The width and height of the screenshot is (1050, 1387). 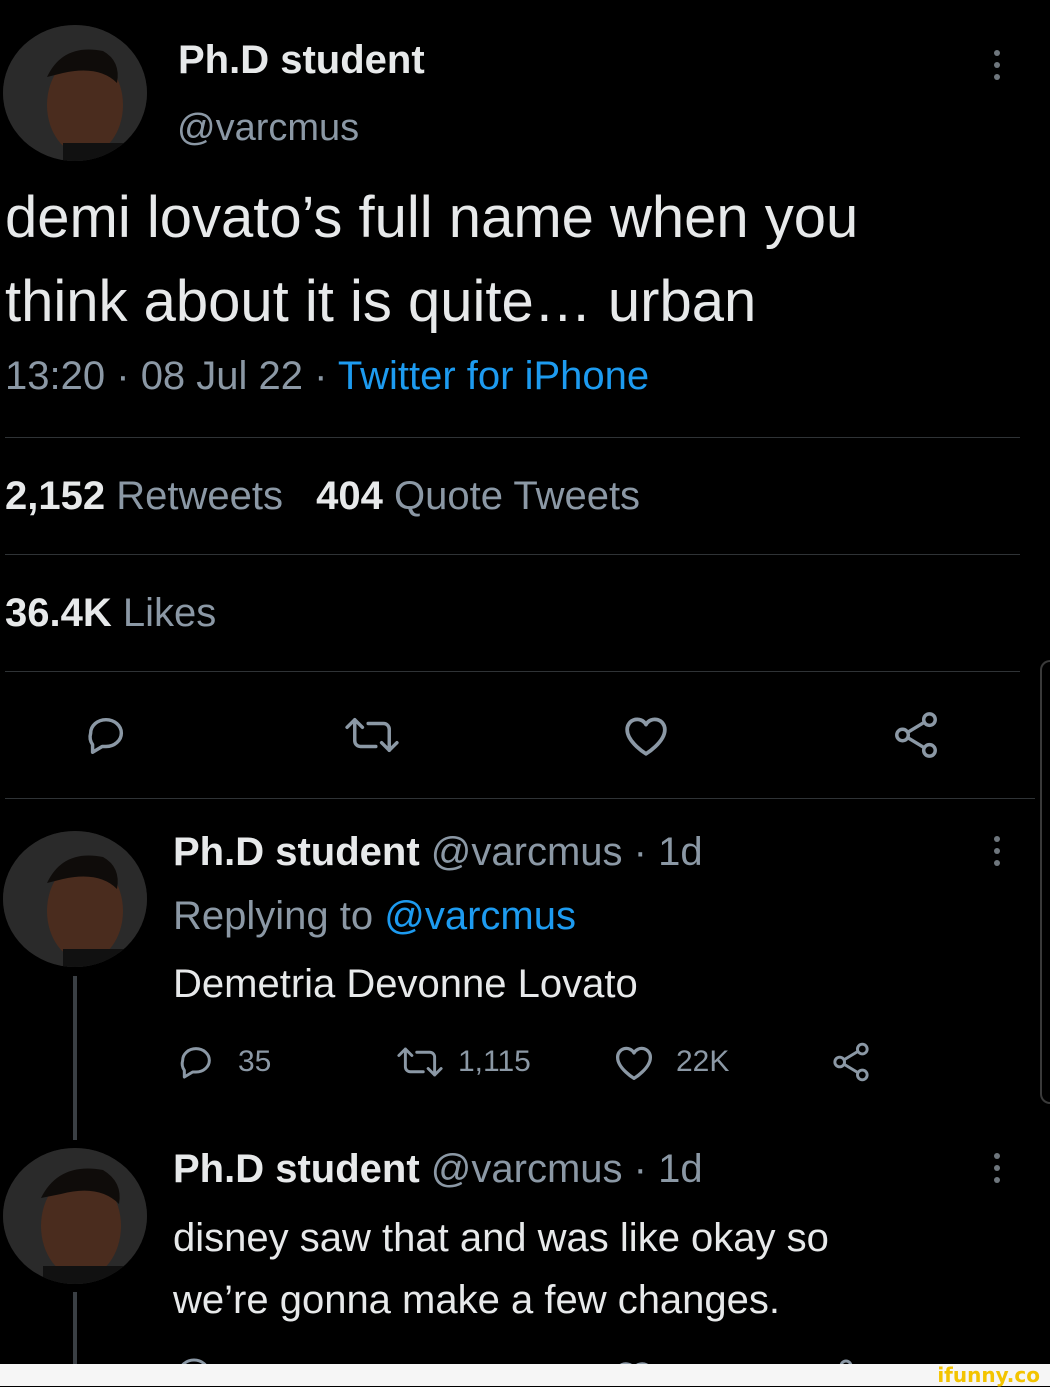 I want to click on tweet-time: 13:20, so click(x=55, y=376).